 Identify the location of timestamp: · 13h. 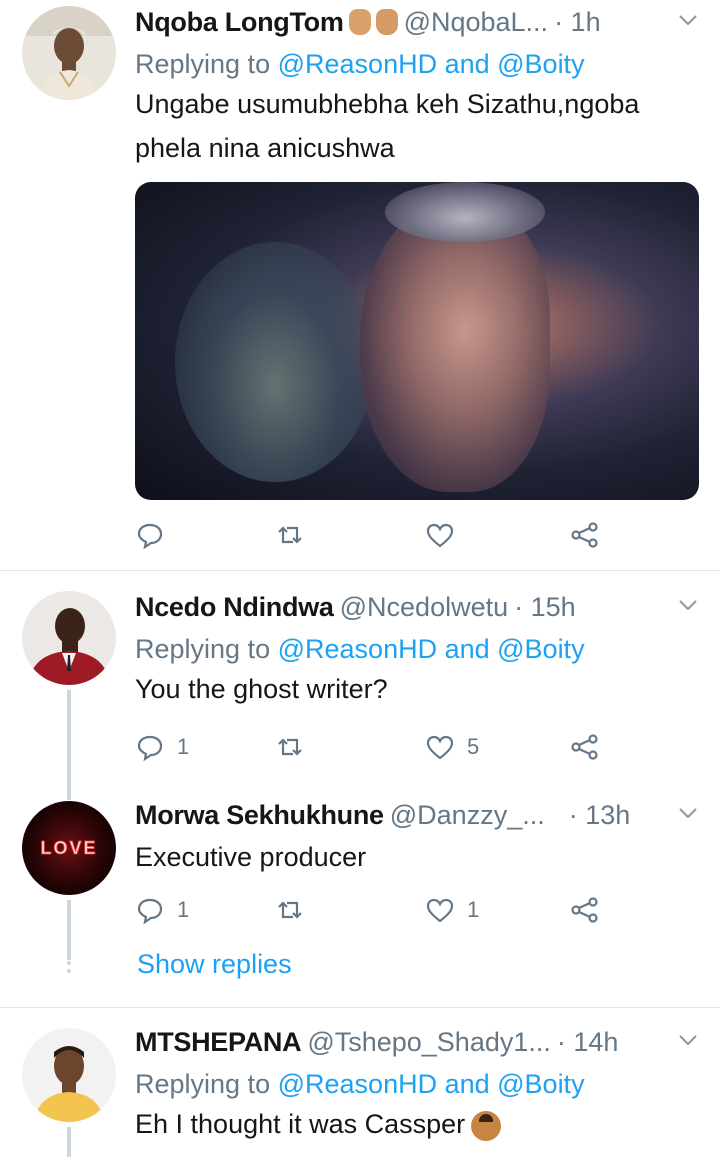
(600, 815).